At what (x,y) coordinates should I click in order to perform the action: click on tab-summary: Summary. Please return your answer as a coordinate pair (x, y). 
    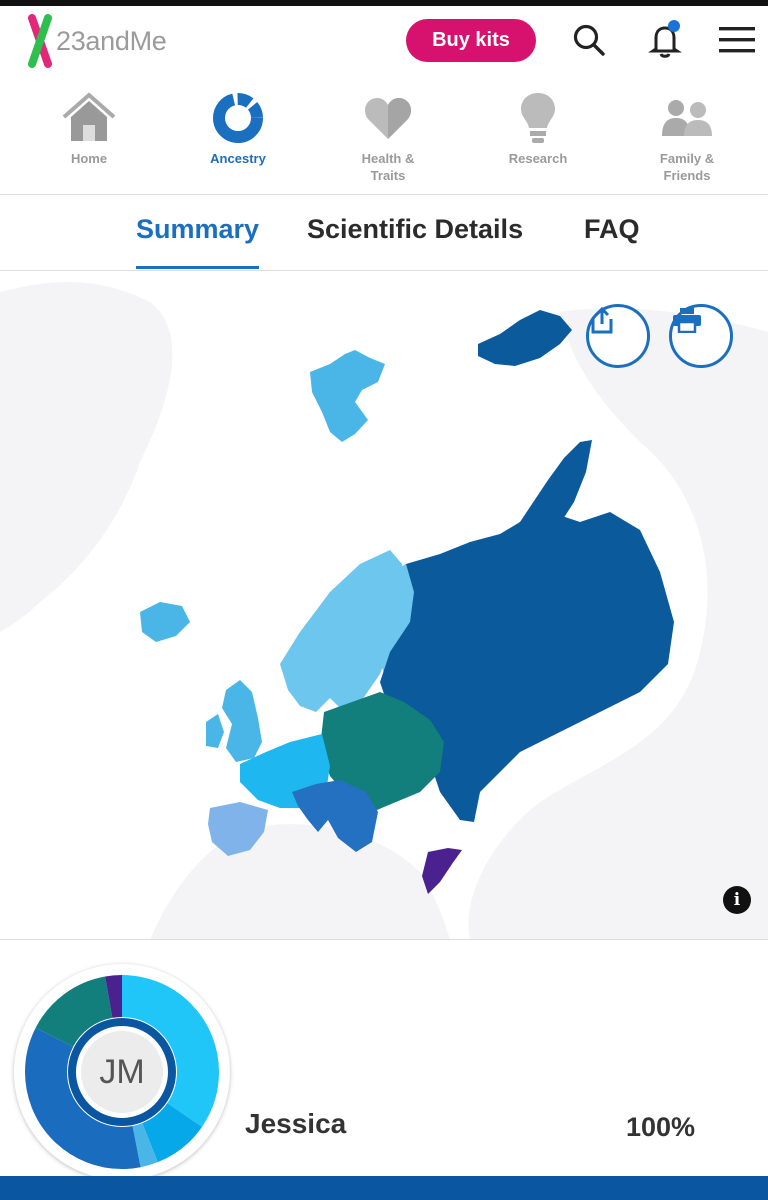
    Looking at the image, I should click on (198, 241).